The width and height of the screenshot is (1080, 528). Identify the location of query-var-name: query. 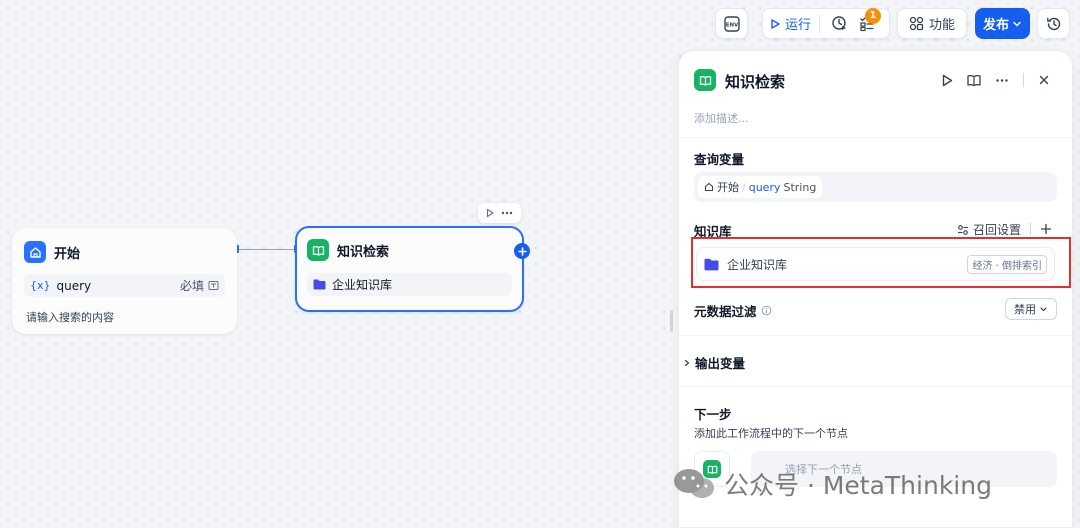
(764, 187).